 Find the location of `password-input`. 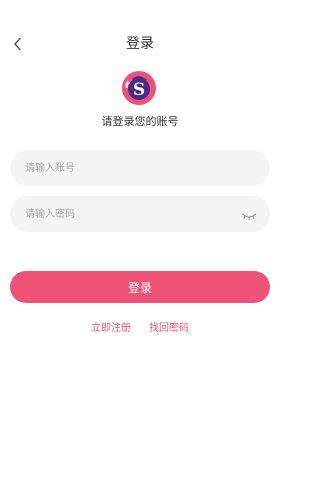

password-input is located at coordinates (117, 214).